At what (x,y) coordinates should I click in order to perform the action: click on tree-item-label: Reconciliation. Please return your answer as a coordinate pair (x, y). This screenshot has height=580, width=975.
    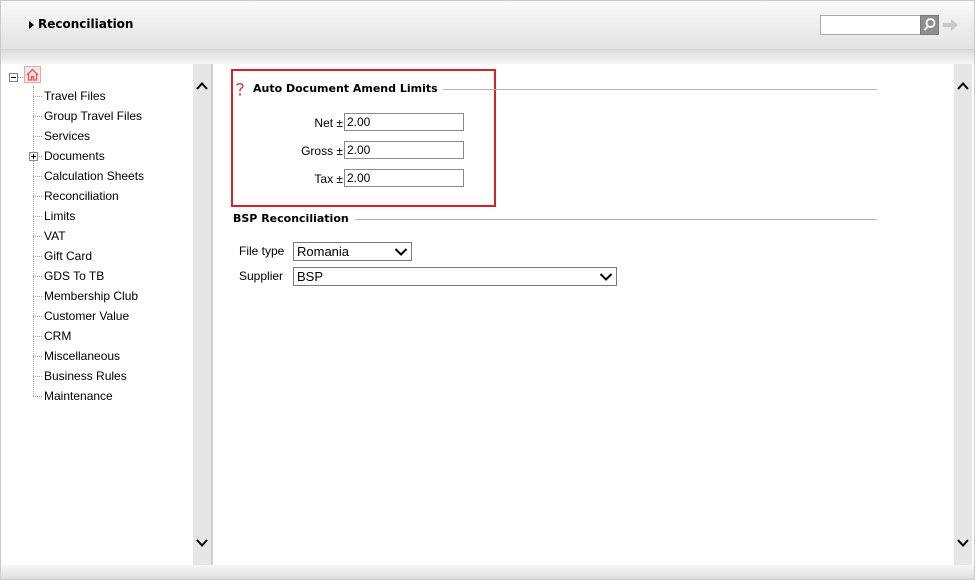
    Looking at the image, I should click on (81, 196).